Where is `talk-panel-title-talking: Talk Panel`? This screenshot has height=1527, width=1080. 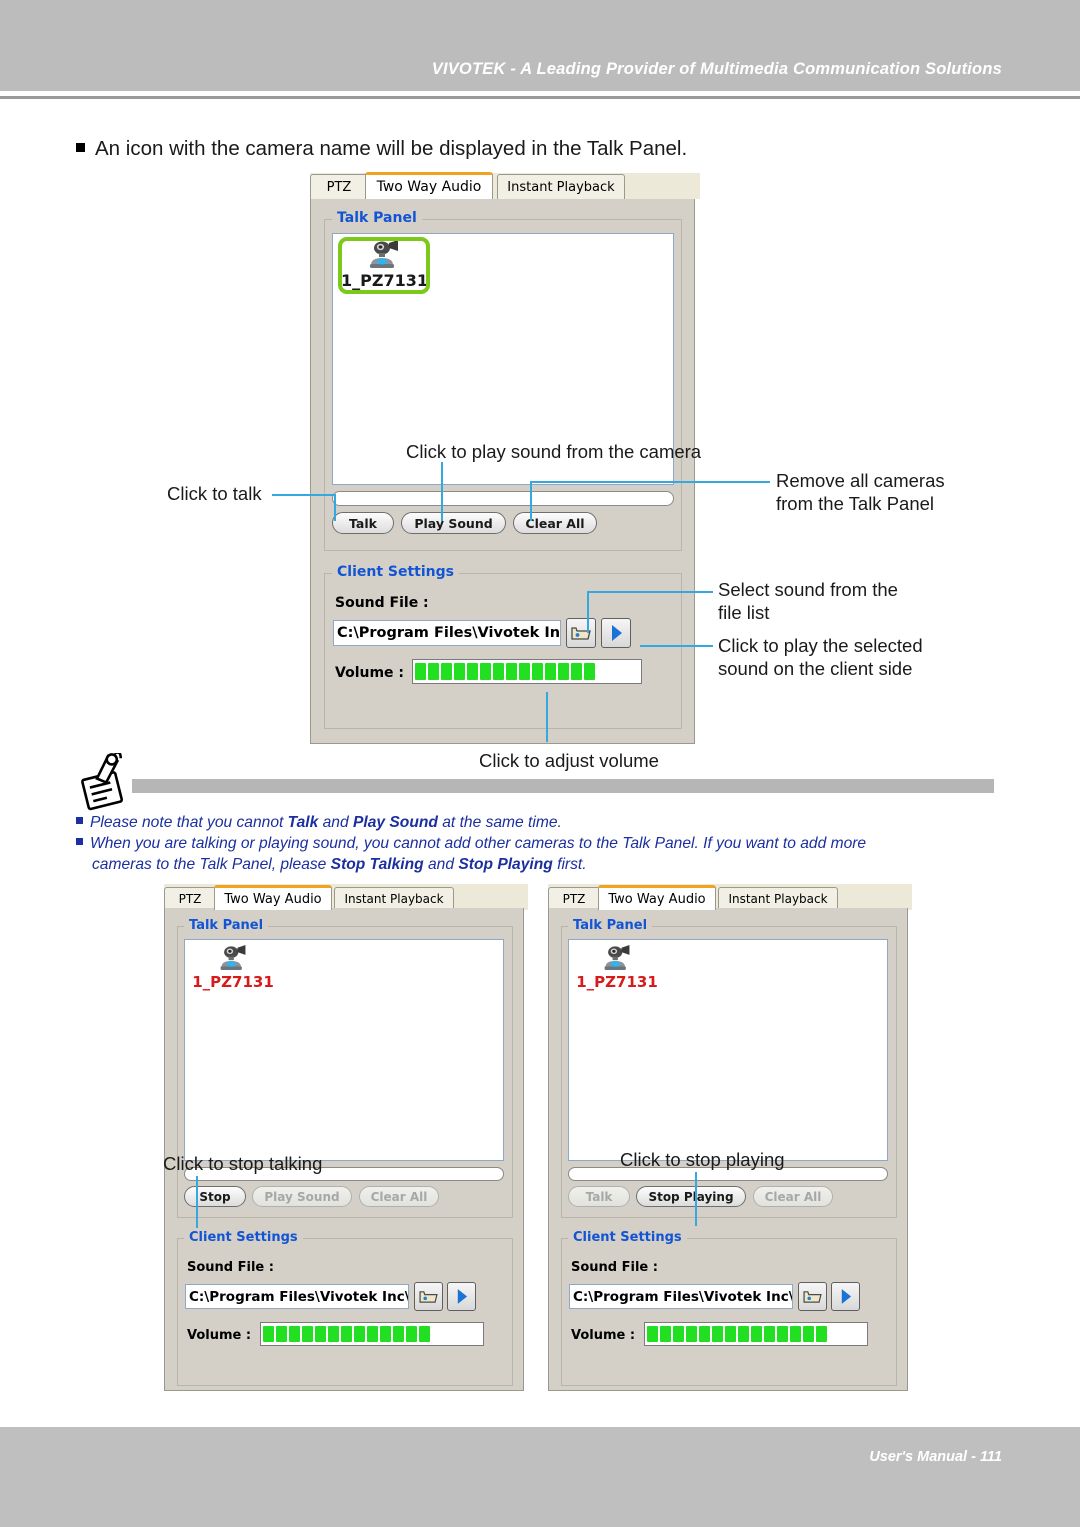
talk-panel-title-talking: Talk Panel is located at coordinates (226, 925).